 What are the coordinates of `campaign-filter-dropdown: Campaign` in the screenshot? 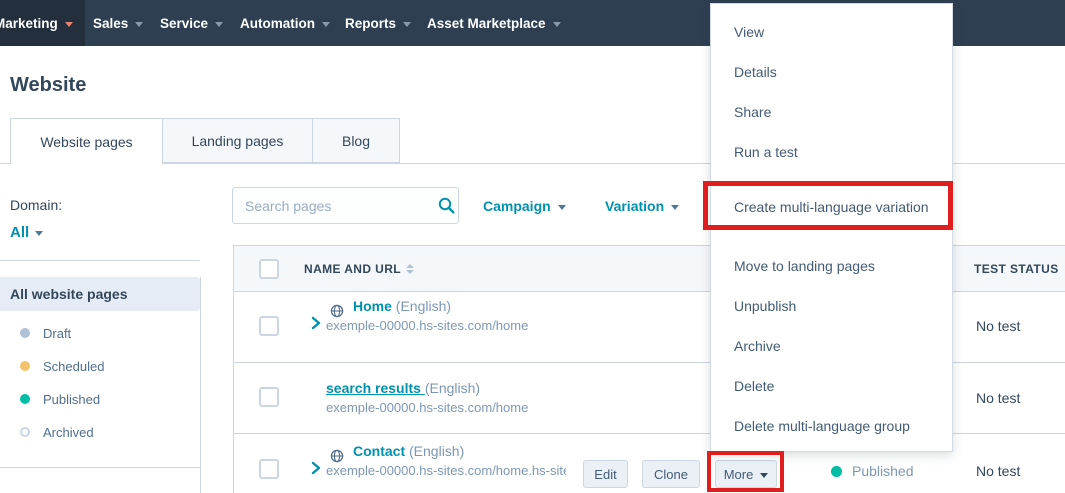 It's located at (524, 206).